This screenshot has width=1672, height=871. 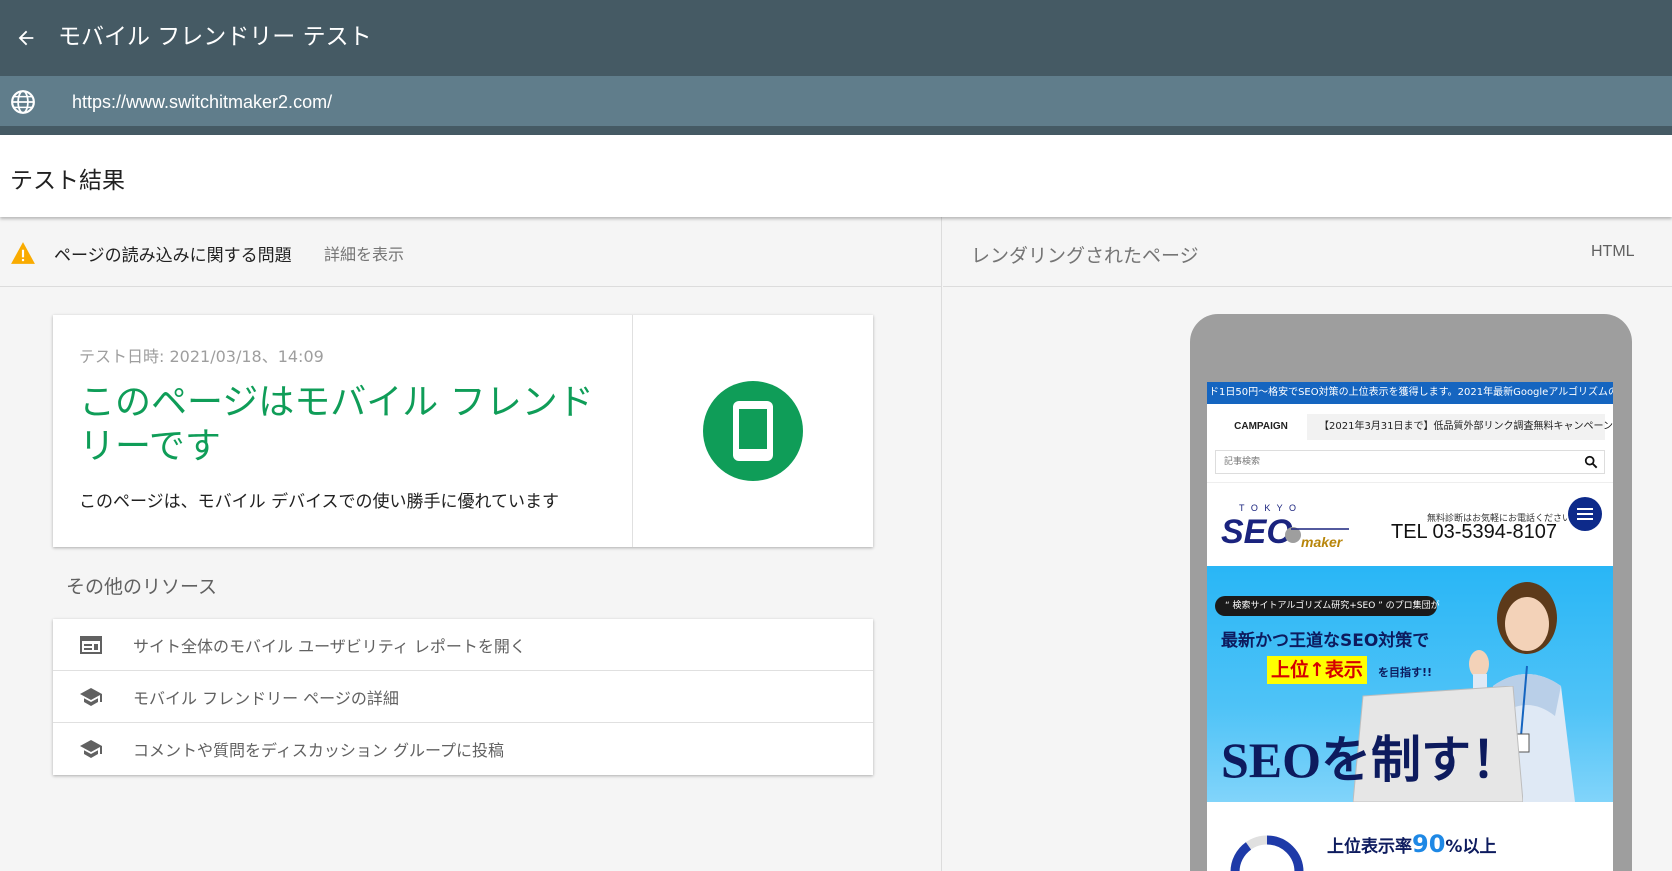 I want to click on result-headline: このページはモバイル フレンドリーです, so click(x=336, y=424).